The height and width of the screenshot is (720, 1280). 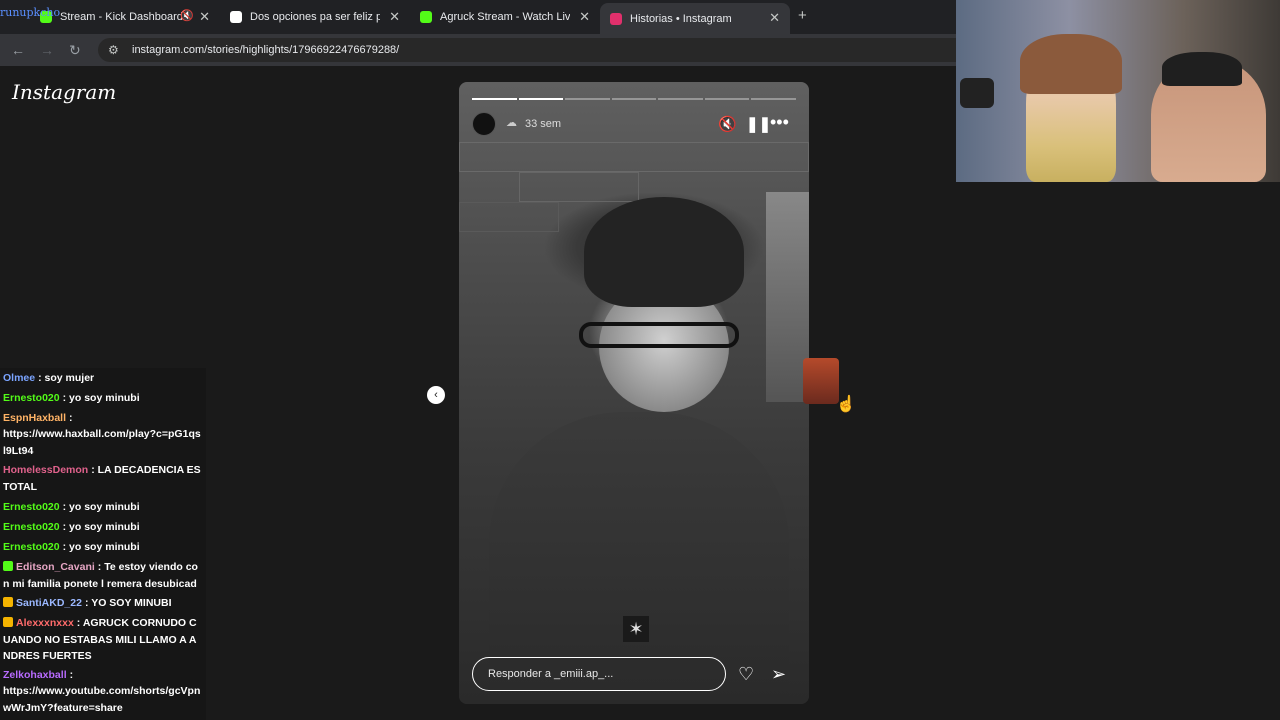 What do you see at coordinates (634, 124) in the screenshot?
I see `story-header: ☁ 33 sem 🔇 ❚❚ •••` at bounding box center [634, 124].